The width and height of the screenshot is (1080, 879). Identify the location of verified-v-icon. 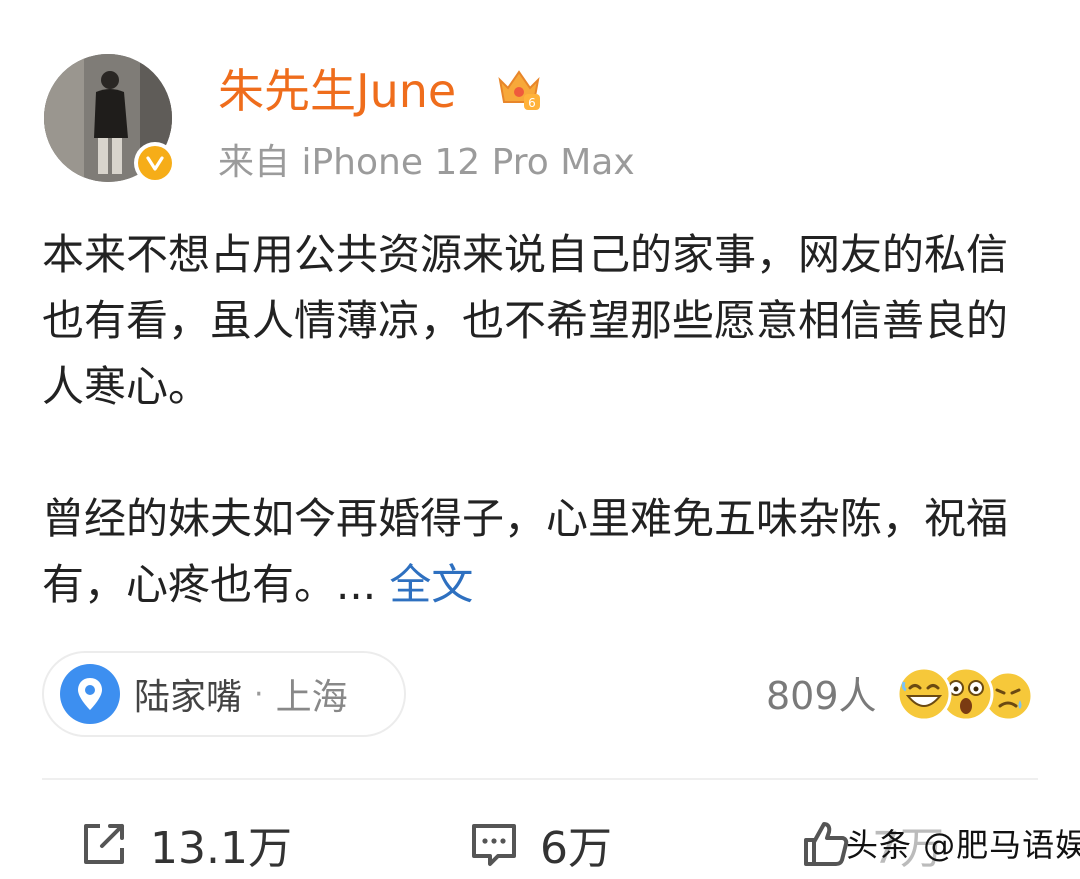
(155, 163).